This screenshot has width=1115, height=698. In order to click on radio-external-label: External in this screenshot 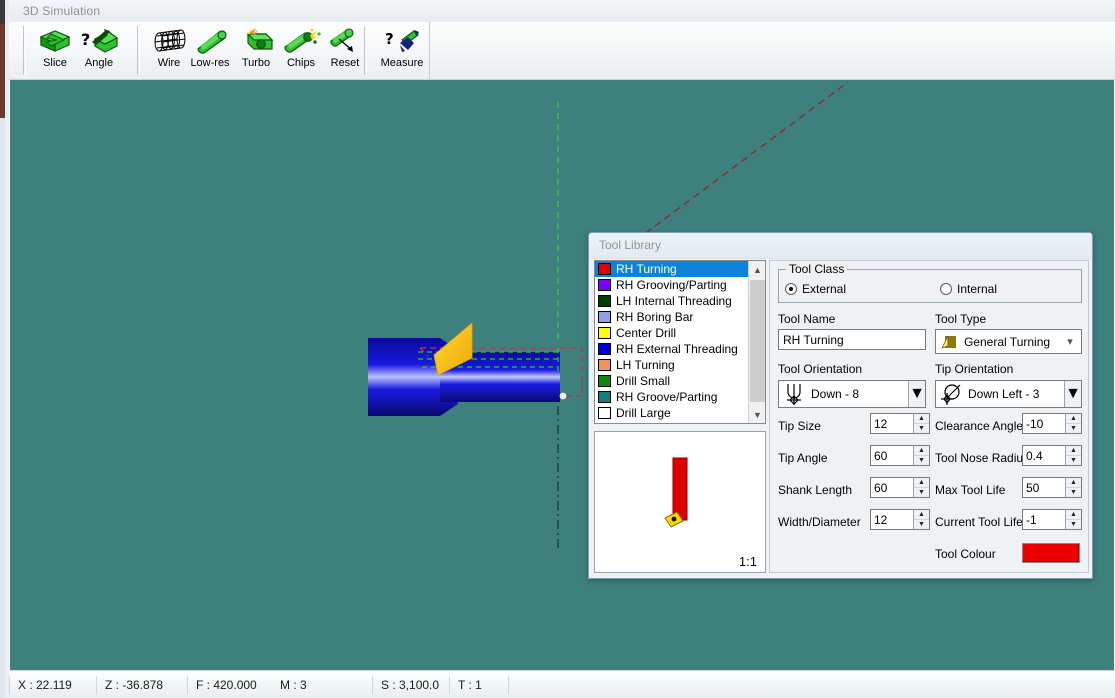, I will do `click(824, 289)`.